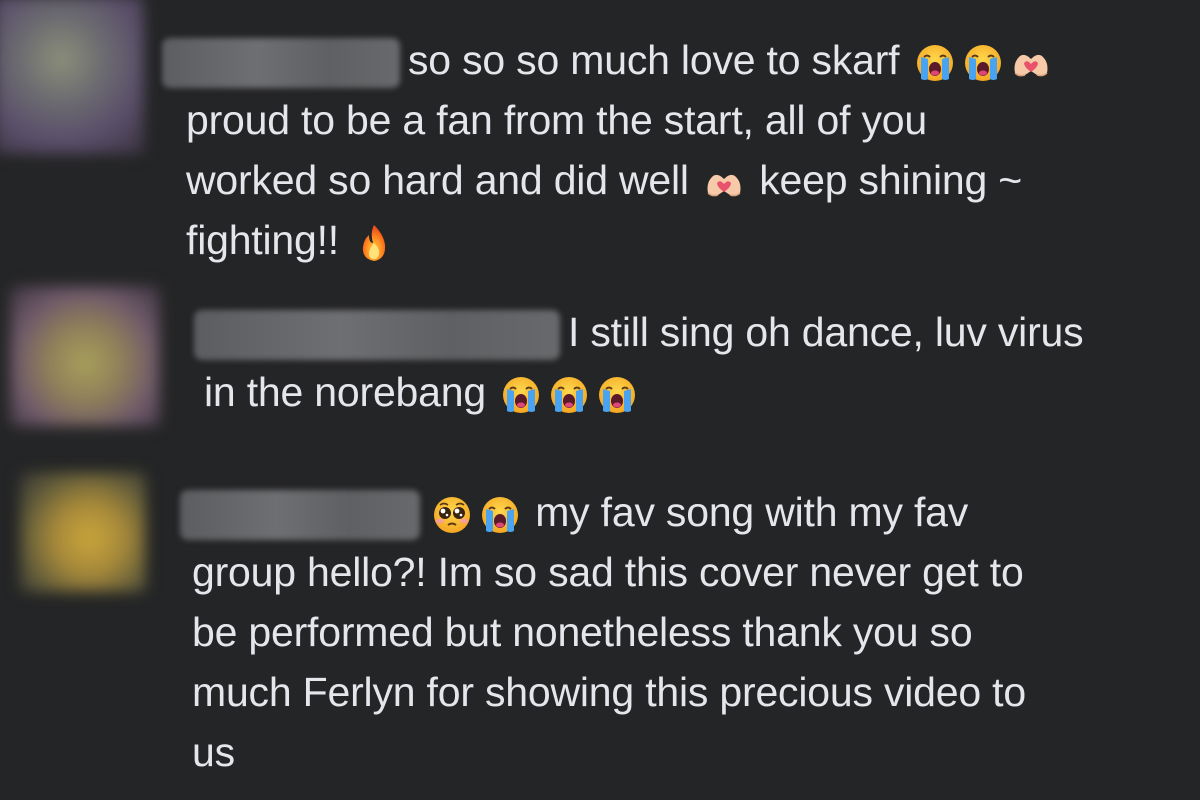  What do you see at coordinates (654, 60) in the screenshot?
I see `comment-text: so so so much love to skarf` at bounding box center [654, 60].